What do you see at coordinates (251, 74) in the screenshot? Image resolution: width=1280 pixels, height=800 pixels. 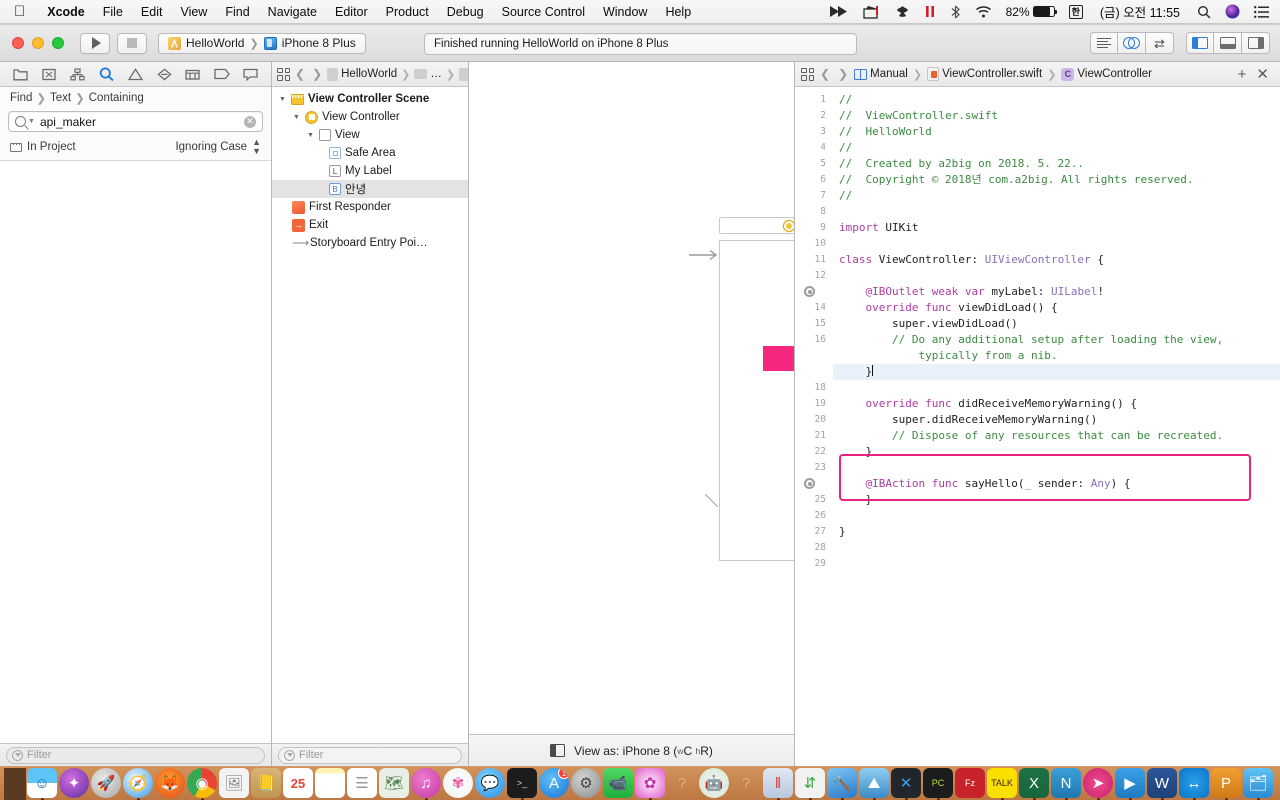 I see `report-navigator-tab` at bounding box center [251, 74].